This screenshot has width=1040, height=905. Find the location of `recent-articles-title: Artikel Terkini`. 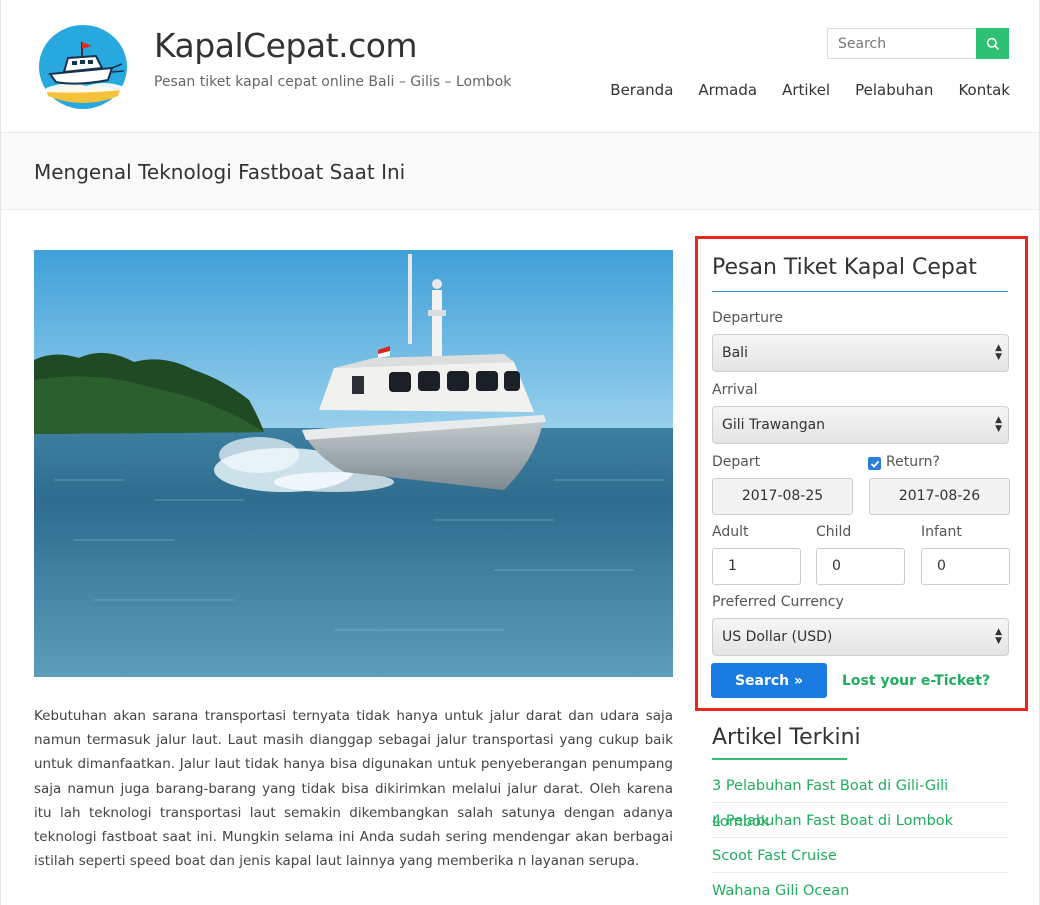

recent-articles-title: Artikel Terkini is located at coordinates (786, 737).